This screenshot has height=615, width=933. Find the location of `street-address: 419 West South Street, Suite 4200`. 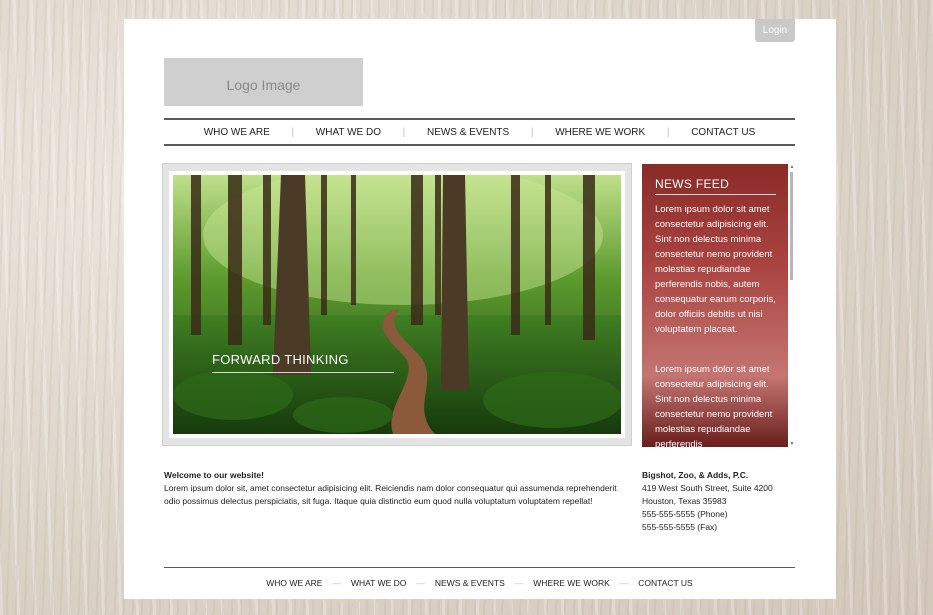

street-address: 419 West South Street, Suite 4200 is located at coordinates (707, 488).